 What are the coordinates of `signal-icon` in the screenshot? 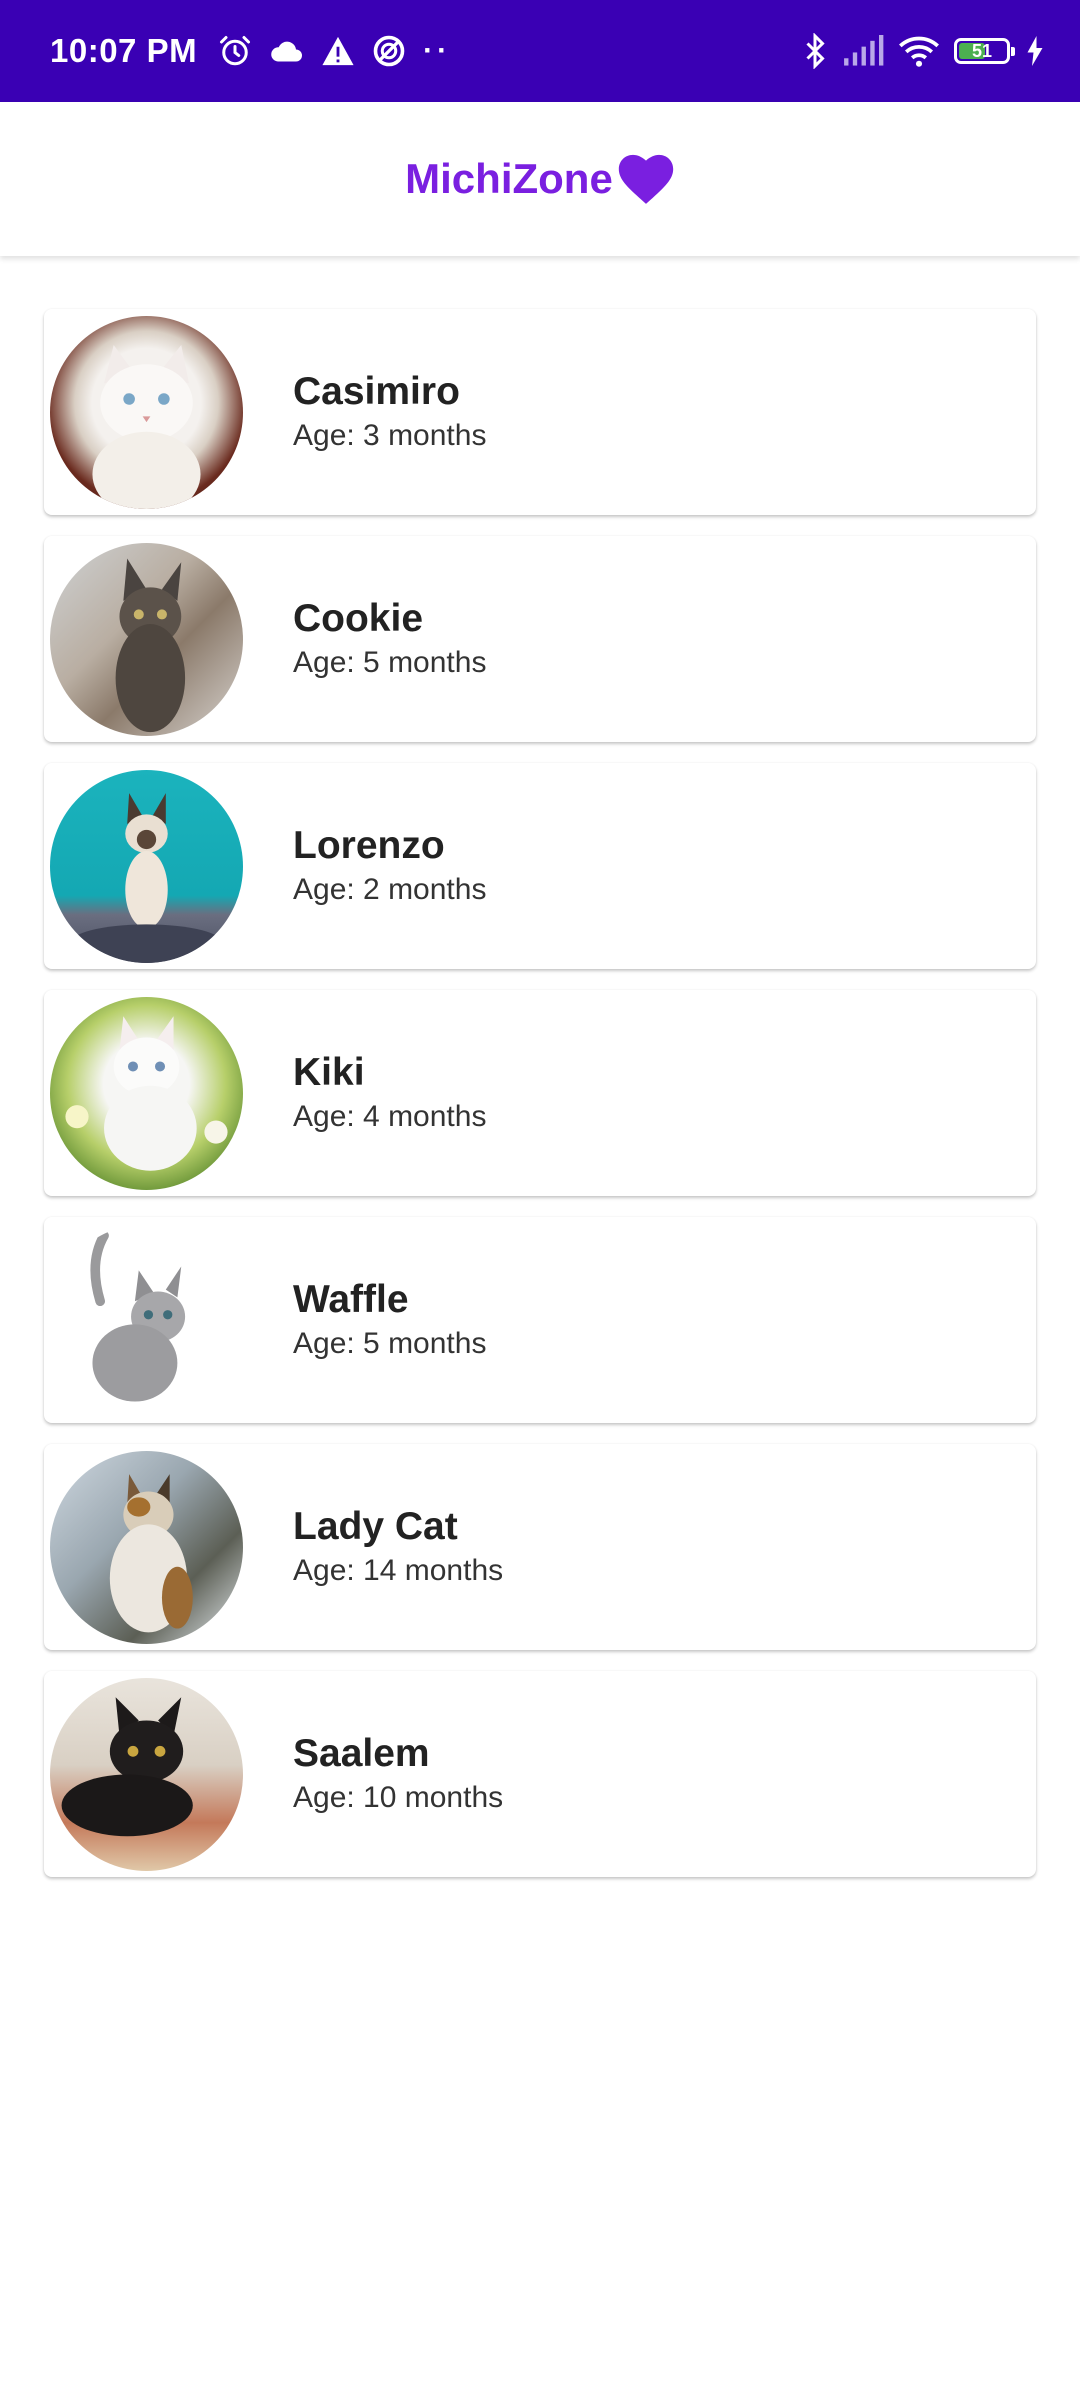 It's located at (863, 51).